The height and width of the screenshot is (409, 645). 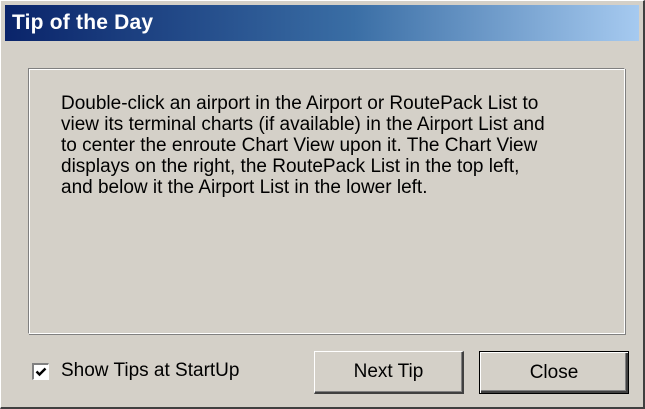 I want to click on title-bar: Tip of the Day, so click(x=322, y=23).